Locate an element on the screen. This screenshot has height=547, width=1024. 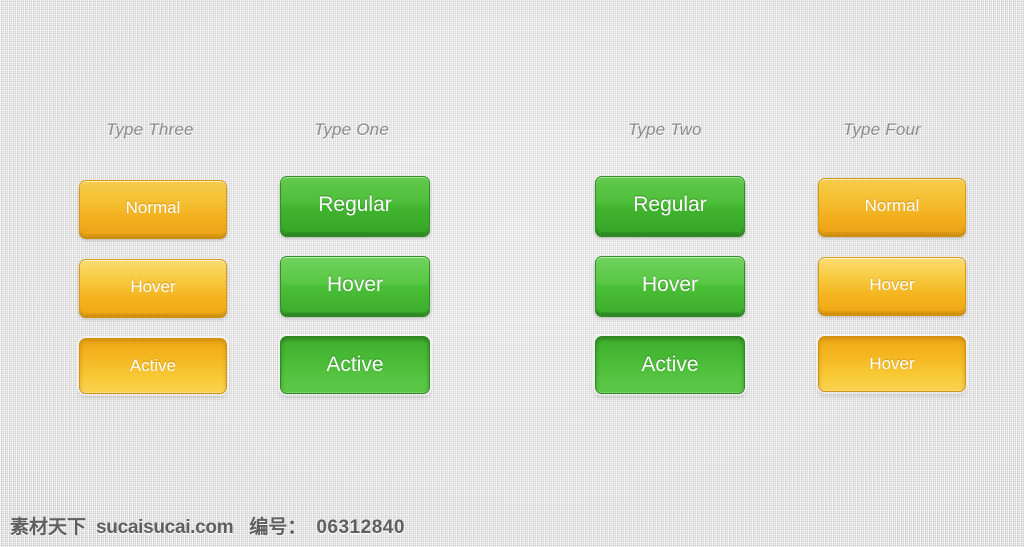
column-label-type-one: Type One is located at coordinates (351, 129).